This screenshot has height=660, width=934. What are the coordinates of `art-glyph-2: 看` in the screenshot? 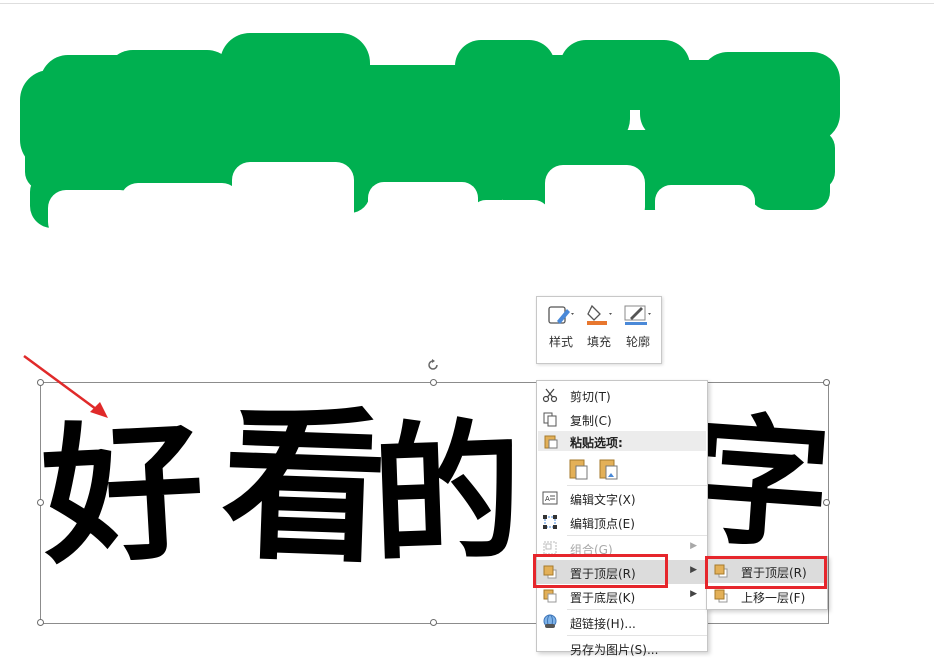 It's located at (304, 487).